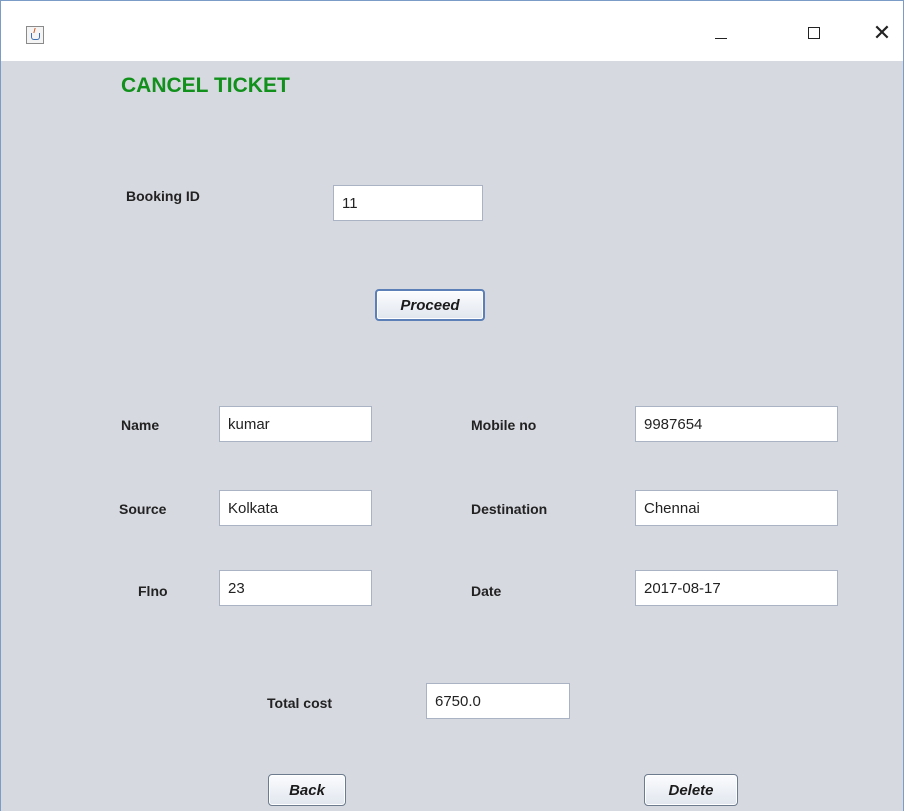  Describe the element at coordinates (736, 508) in the screenshot. I see `destination-field: Chennai` at that location.